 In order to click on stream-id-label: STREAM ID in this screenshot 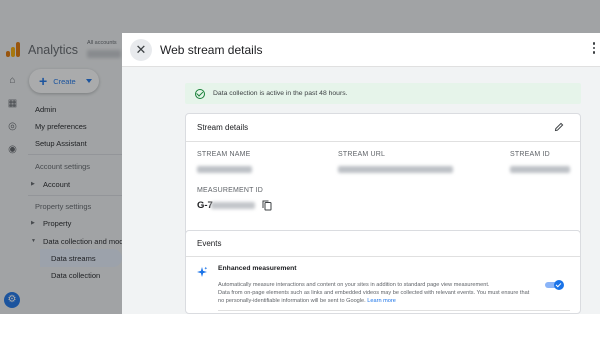, I will do `click(530, 154)`.